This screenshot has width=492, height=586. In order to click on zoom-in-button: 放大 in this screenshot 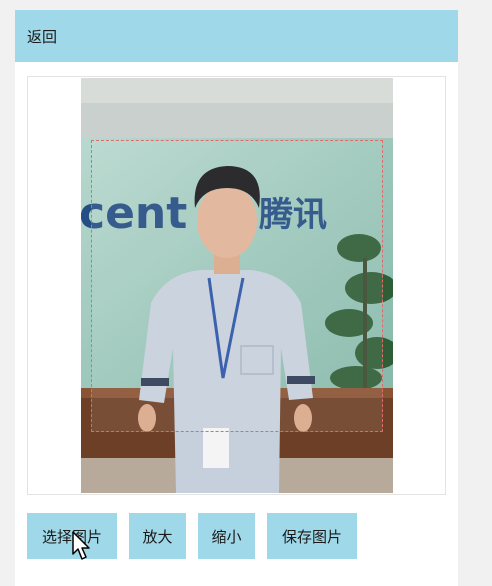, I will do `click(157, 536)`.